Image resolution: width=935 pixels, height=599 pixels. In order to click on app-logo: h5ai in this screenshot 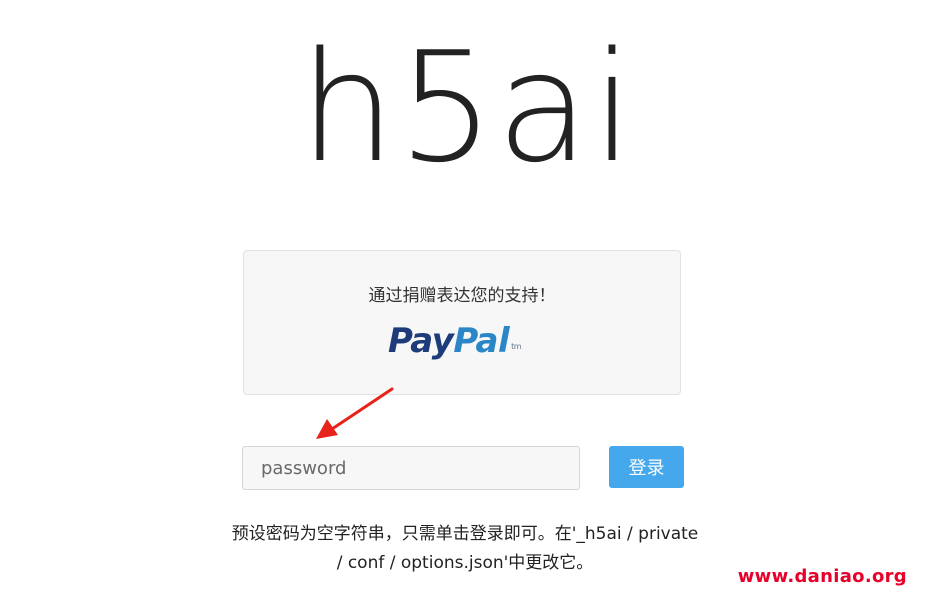, I will do `click(467, 107)`.